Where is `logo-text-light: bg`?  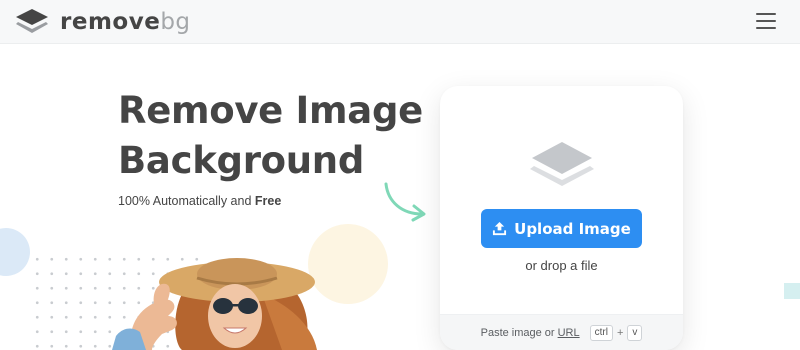 logo-text-light: bg is located at coordinates (175, 22).